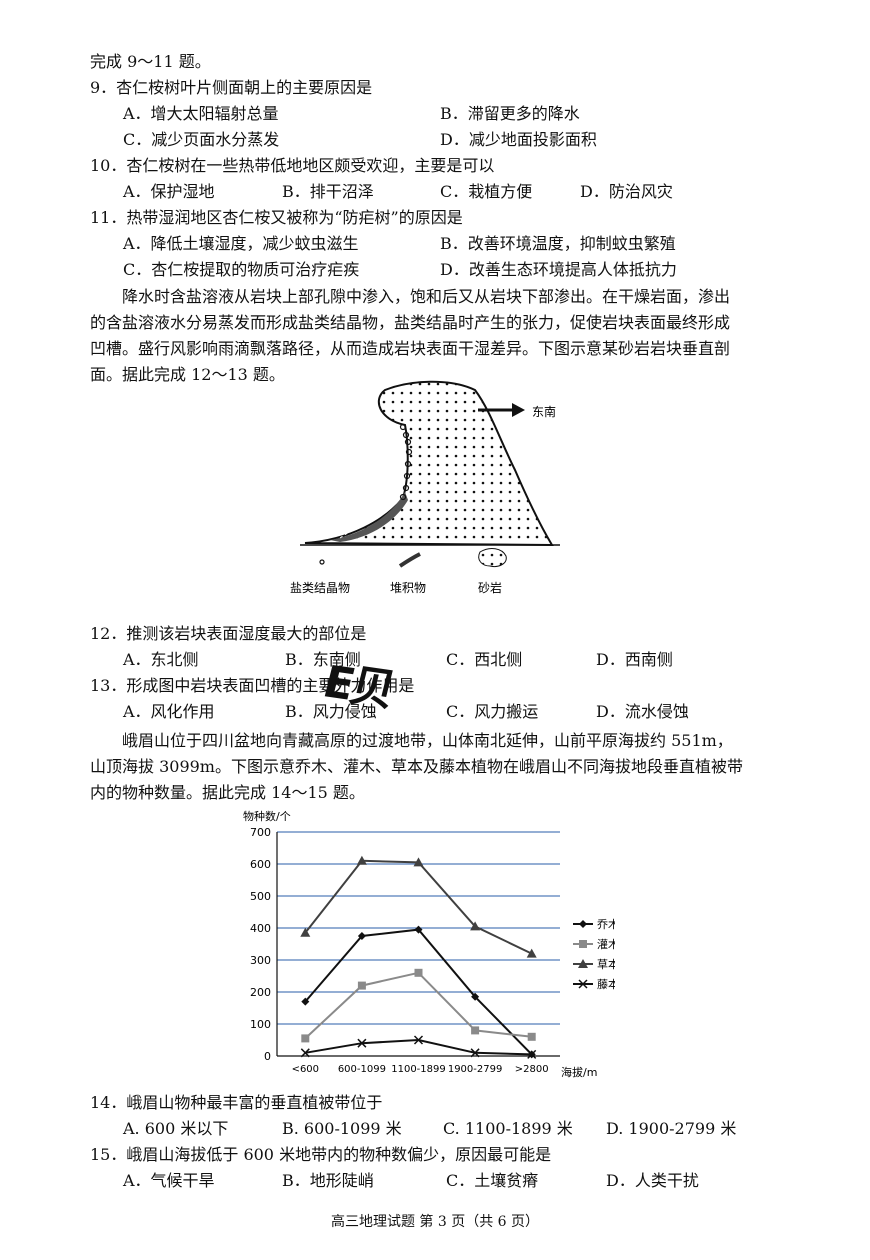  What do you see at coordinates (260, 832) in the screenshot?
I see `y-tick-label: 700` at bounding box center [260, 832].